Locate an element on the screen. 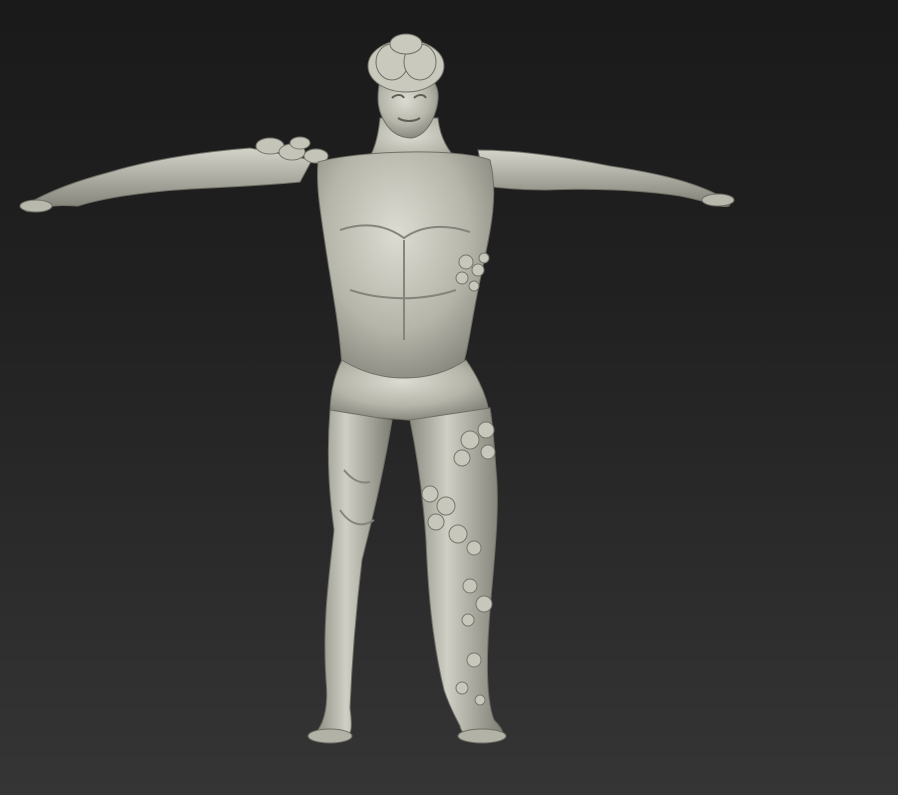 The image size is (898, 795). left-leg is located at coordinates (353, 575).